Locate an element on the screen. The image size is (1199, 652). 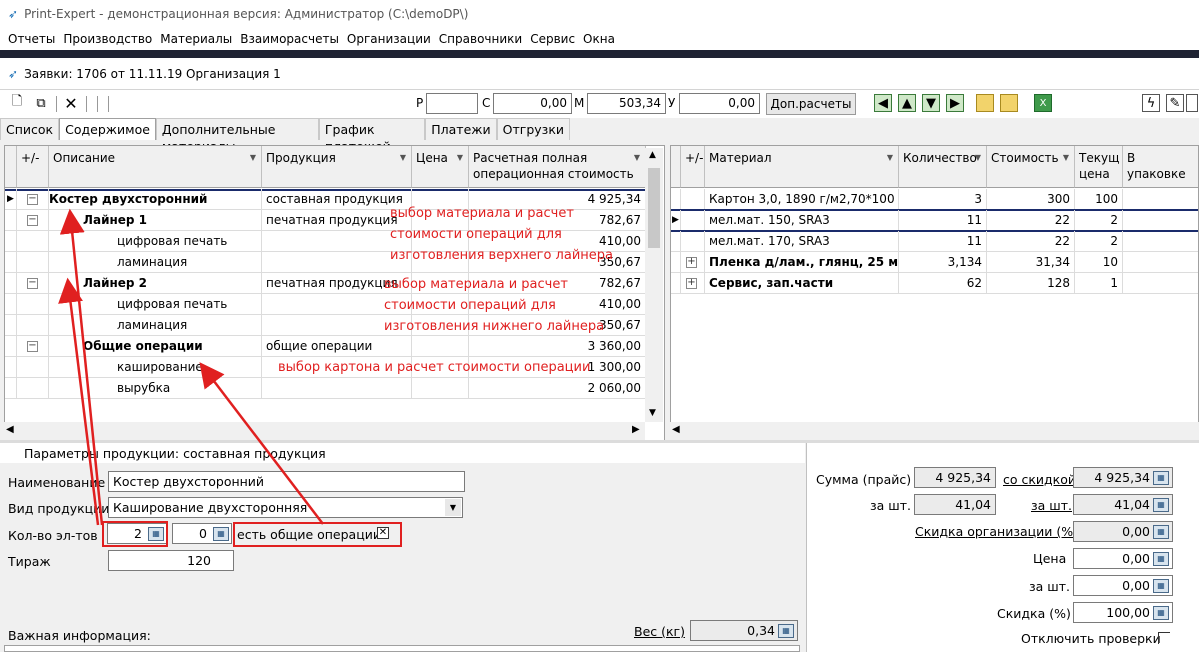
arrow-to-liner1 is located at coordinates (81, 367).